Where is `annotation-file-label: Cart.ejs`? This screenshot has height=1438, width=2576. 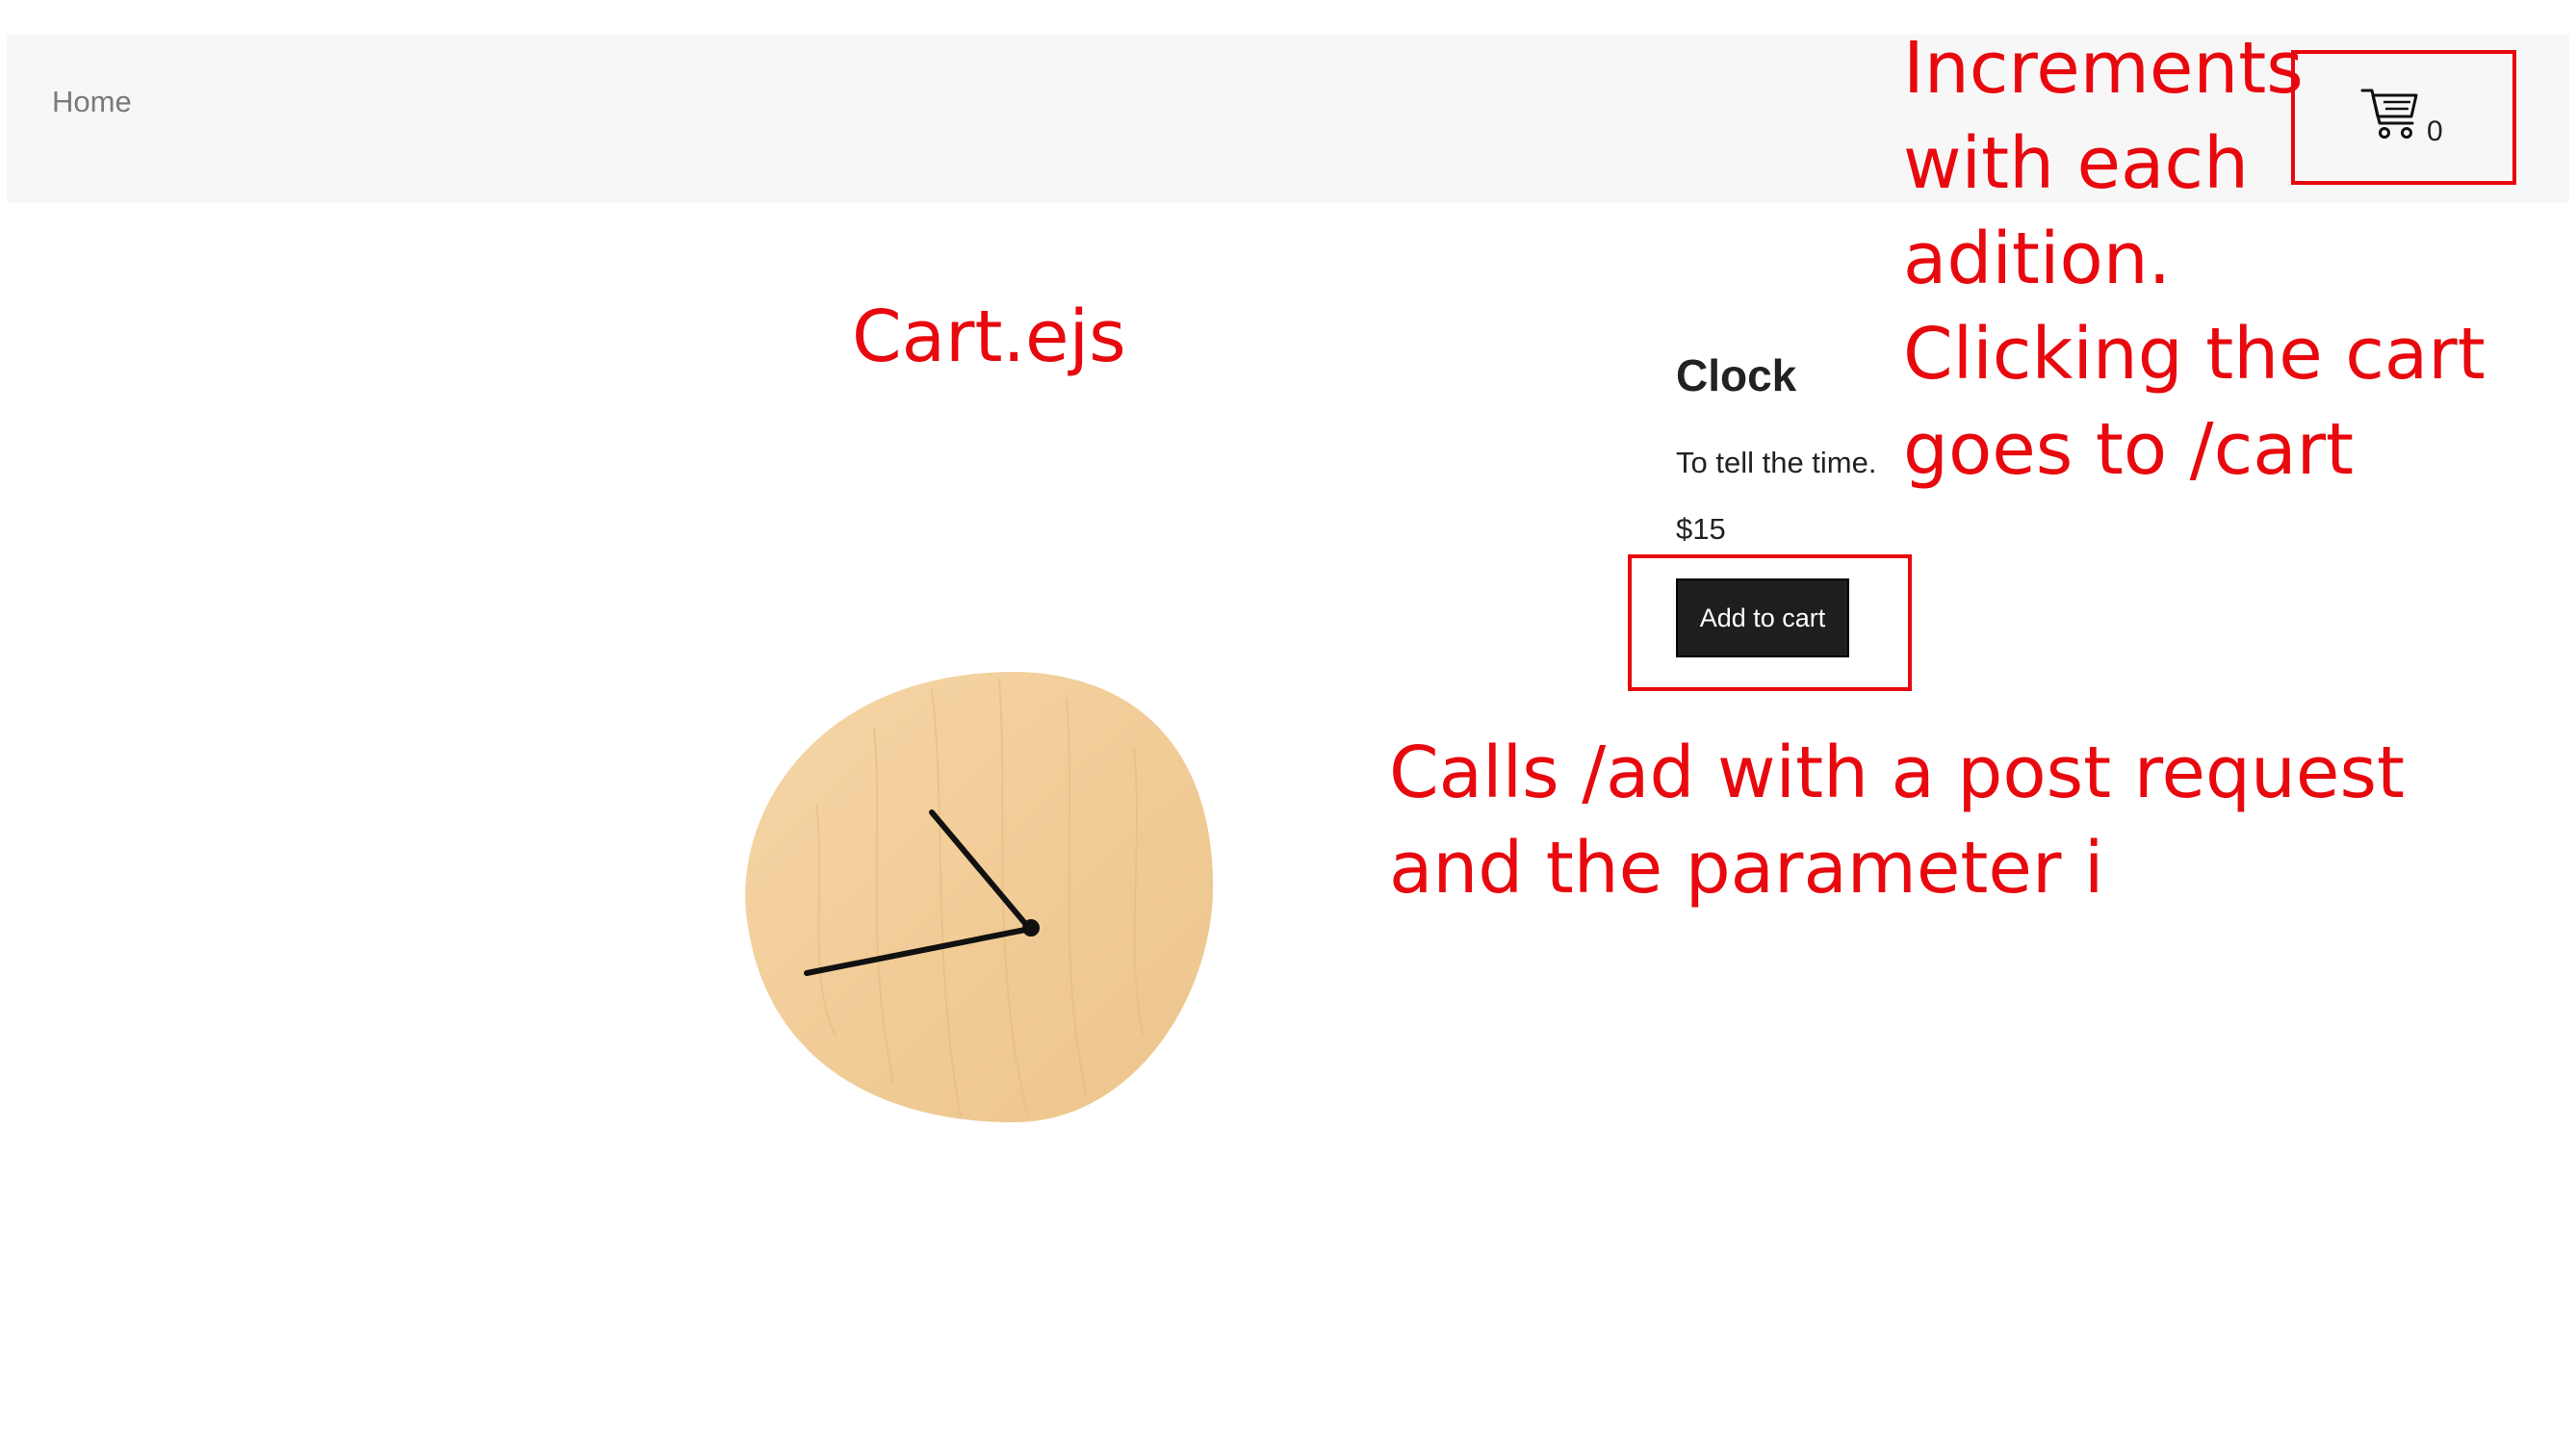
annotation-file-label: Cart.ejs is located at coordinates (989, 336).